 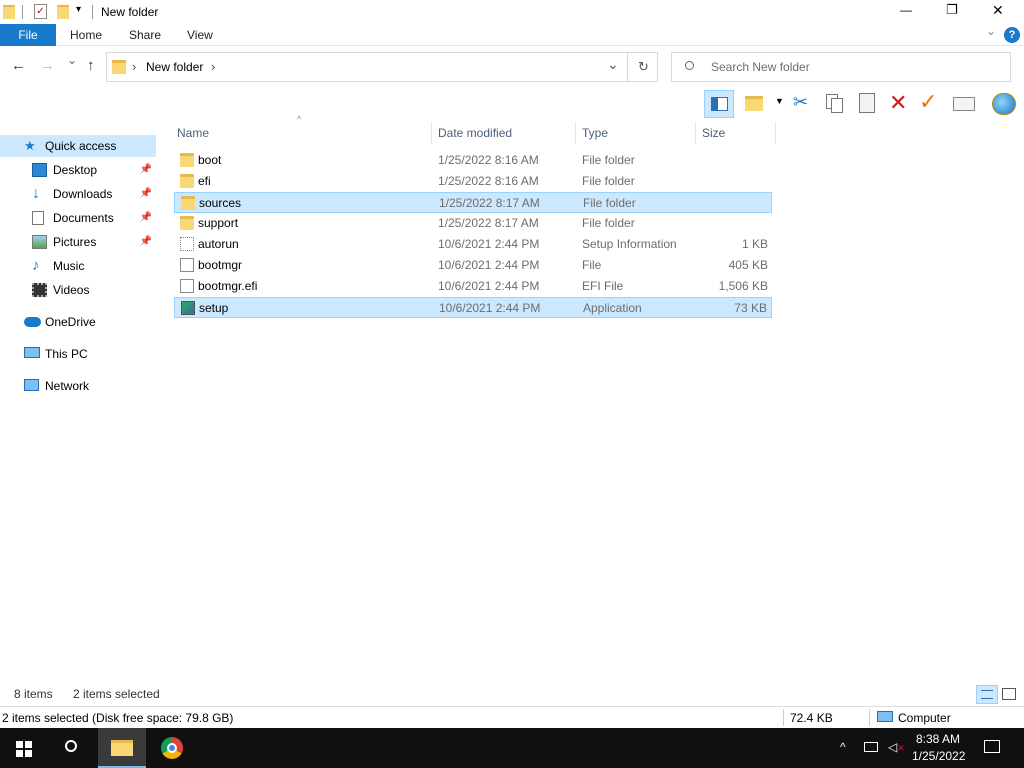 I want to click on close-button: ✕, so click(x=998, y=10).